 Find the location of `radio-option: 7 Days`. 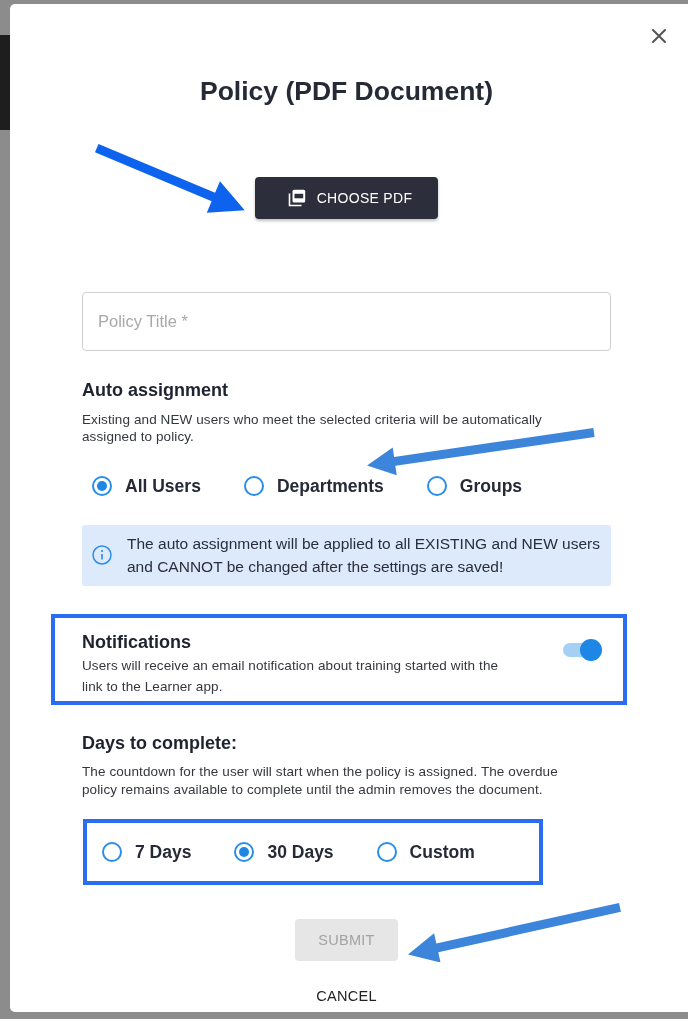

radio-option: 7 Days is located at coordinates (147, 852).